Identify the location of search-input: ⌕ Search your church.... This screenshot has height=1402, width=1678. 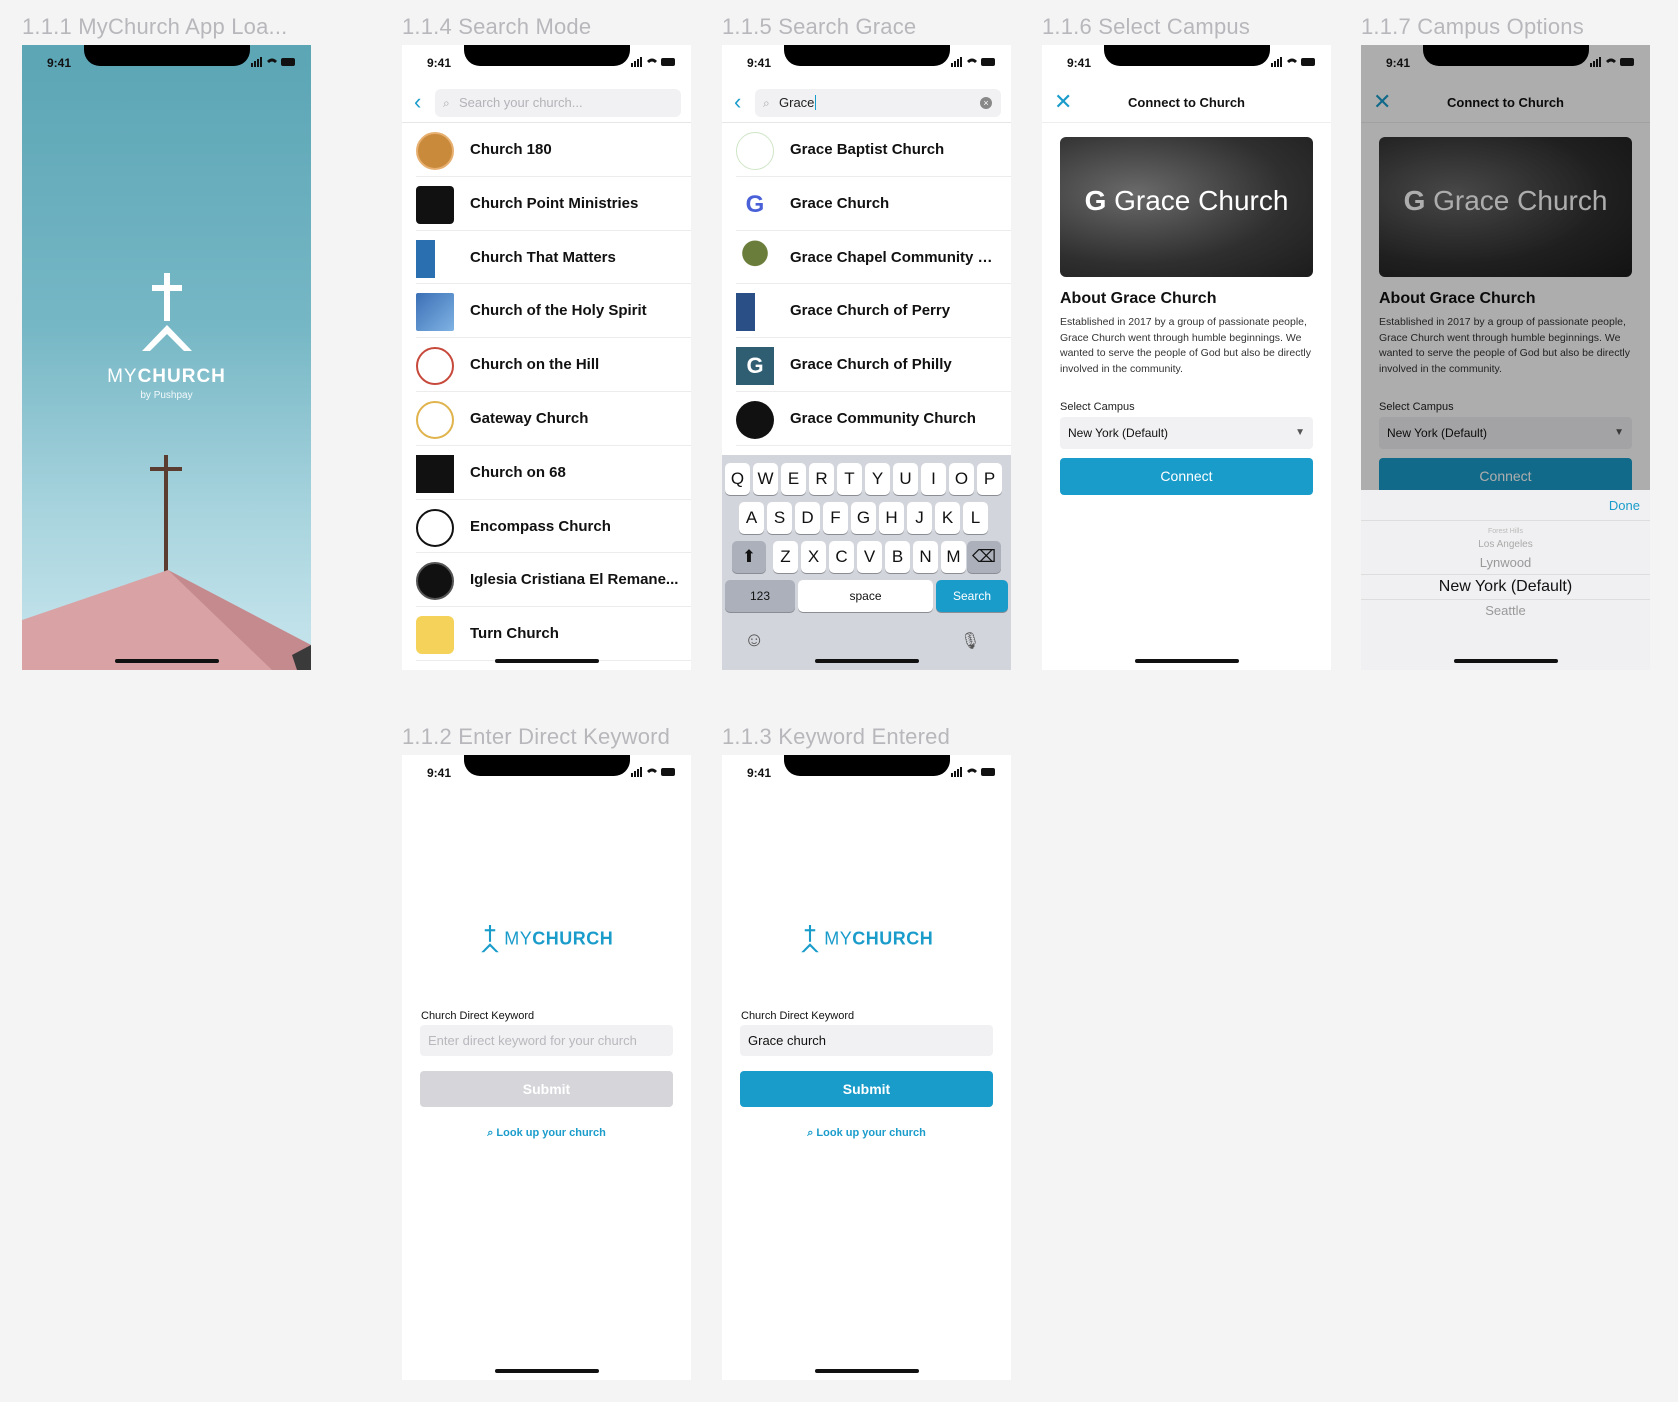
(558, 103).